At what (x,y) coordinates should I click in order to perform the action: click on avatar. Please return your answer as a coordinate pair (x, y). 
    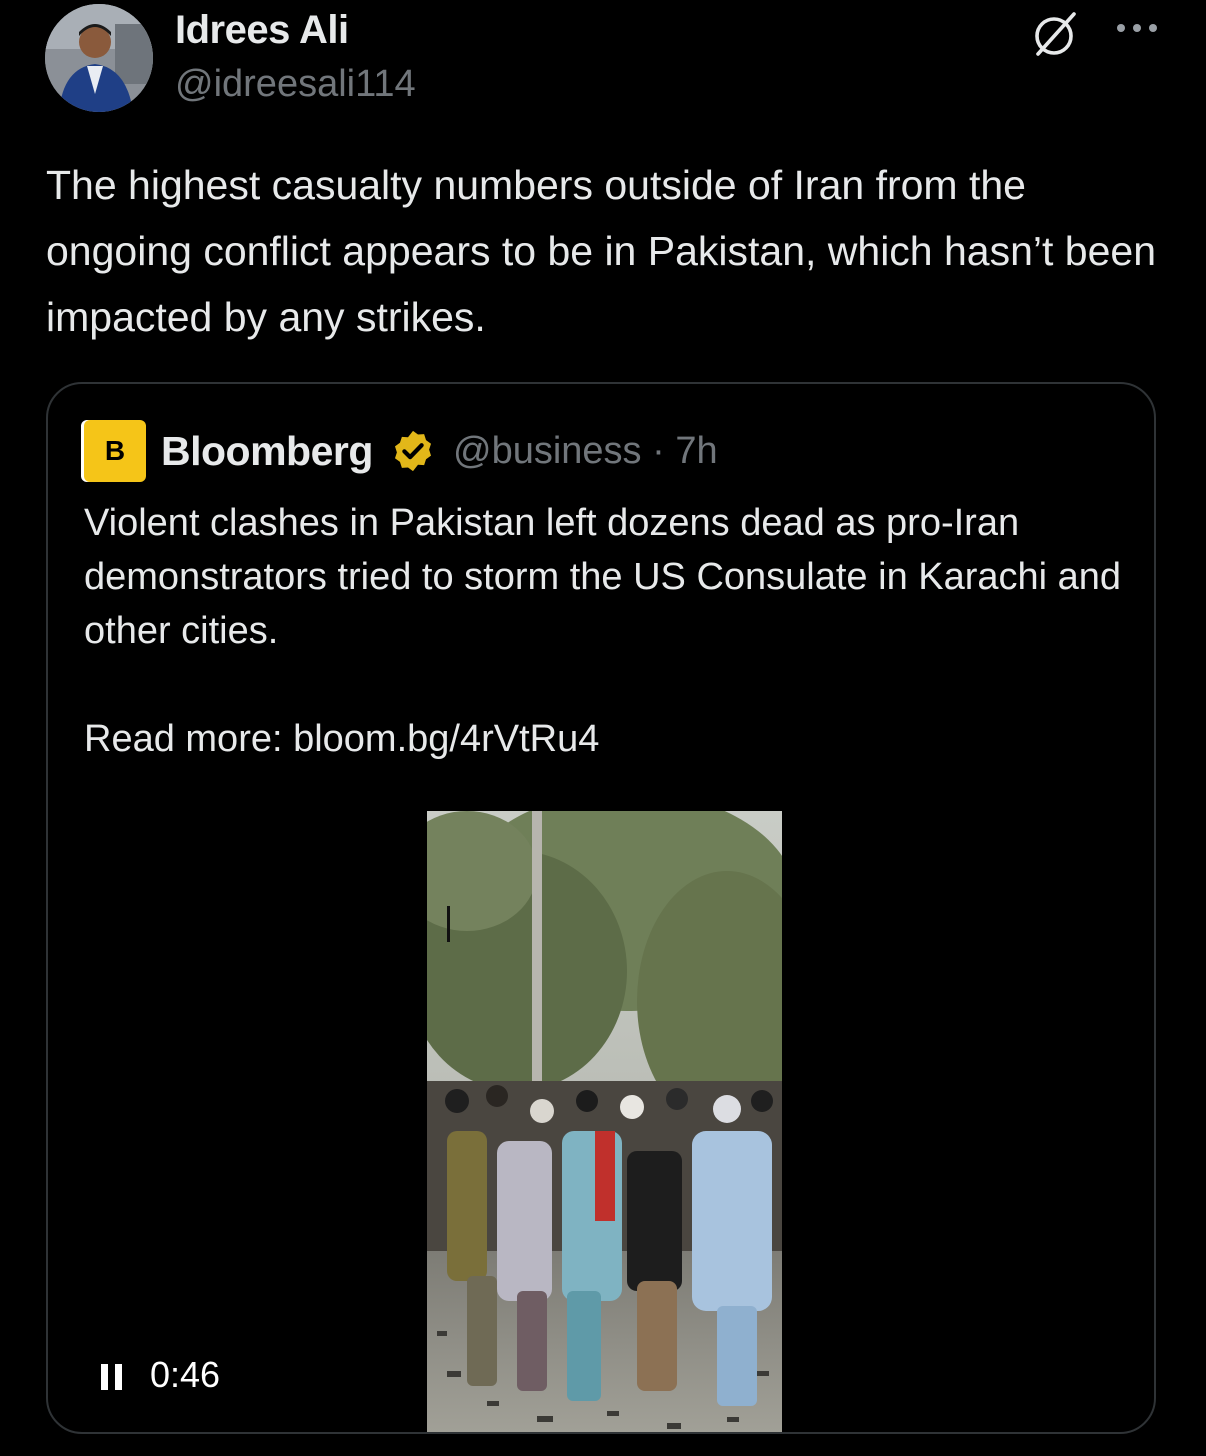
    Looking at the image, I should click on (99, 58).